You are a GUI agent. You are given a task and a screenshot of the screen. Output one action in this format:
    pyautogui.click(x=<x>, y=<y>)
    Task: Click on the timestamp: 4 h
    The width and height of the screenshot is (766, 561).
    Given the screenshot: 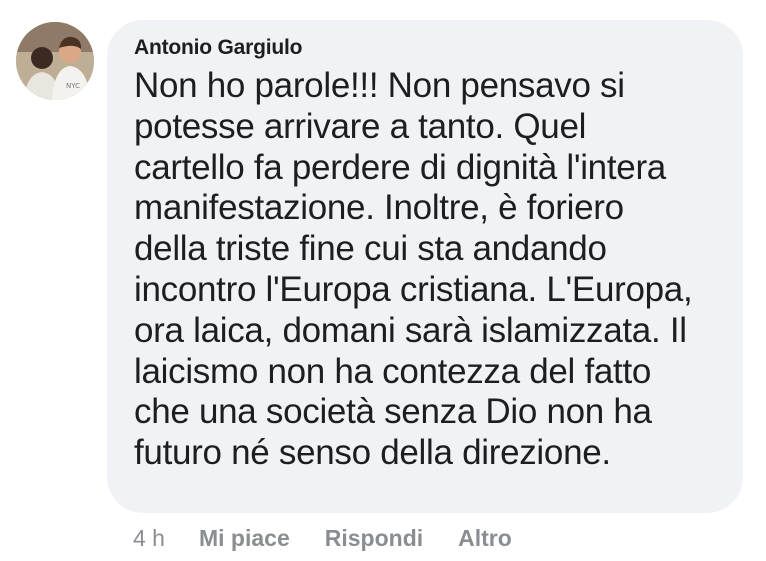 What is the action you would take?
    pyautogui.click(x=149, y=538)
    